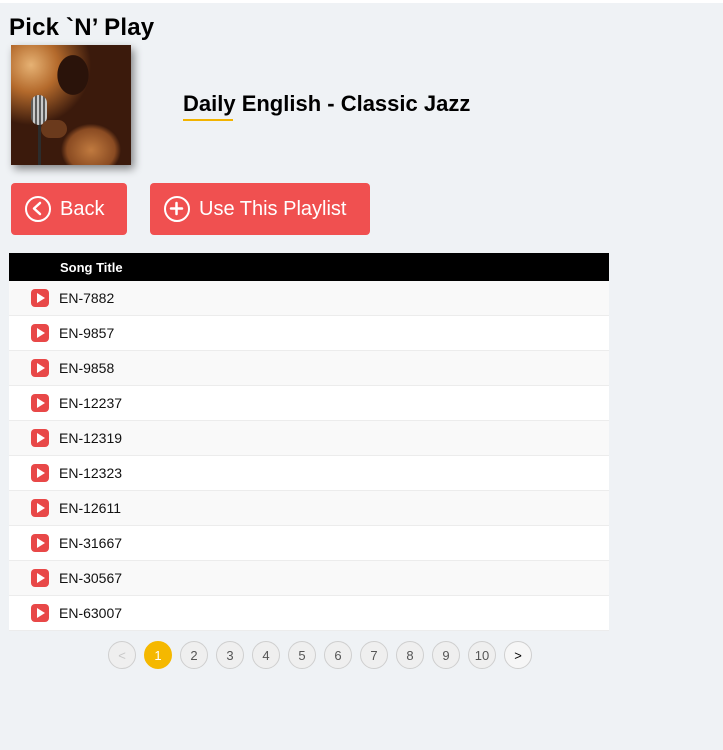  I want to click on page-button-2: 2, so click(194, 655).